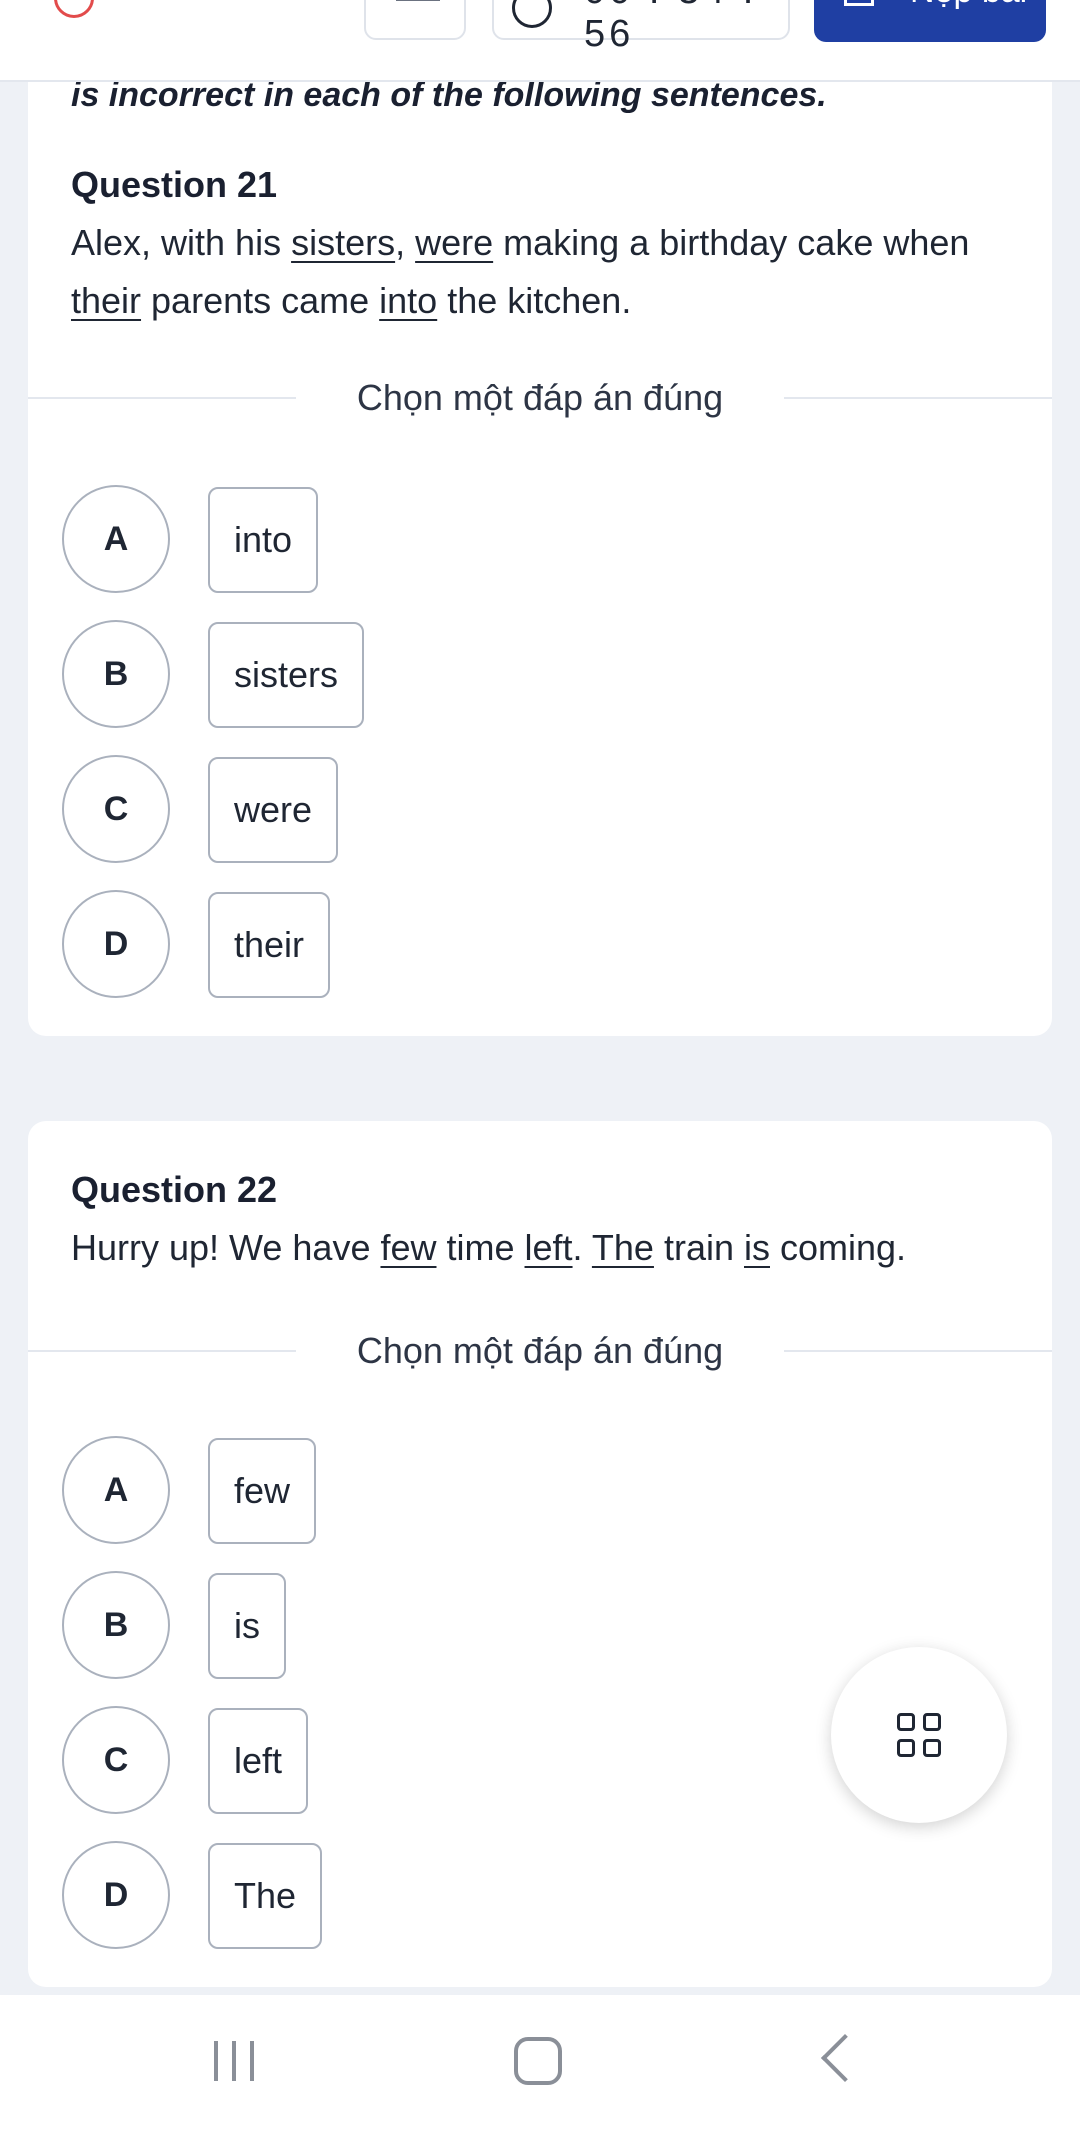 The height and width of the screenshot is (2129, 1080). What do you see at coordinates (273, 810) in the screenshot?
I see `option-answer: were` at bounding box center [273, 810].